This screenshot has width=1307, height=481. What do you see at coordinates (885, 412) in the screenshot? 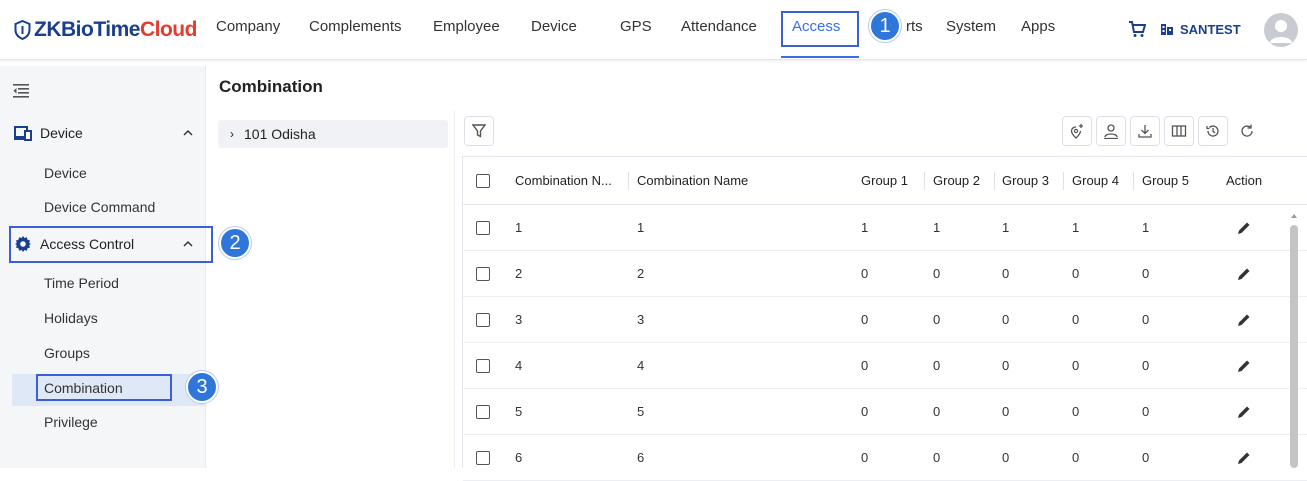
I see `table-row: 5 5 0 0 0 0 0` at bounding box center [885, 412].